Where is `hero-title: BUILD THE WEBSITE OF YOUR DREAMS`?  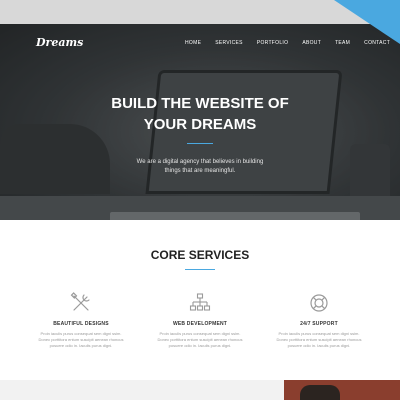
hero-title: BUILD THE WEBSITE OF YOUR DREAMS is located at coordinates (200, 114).